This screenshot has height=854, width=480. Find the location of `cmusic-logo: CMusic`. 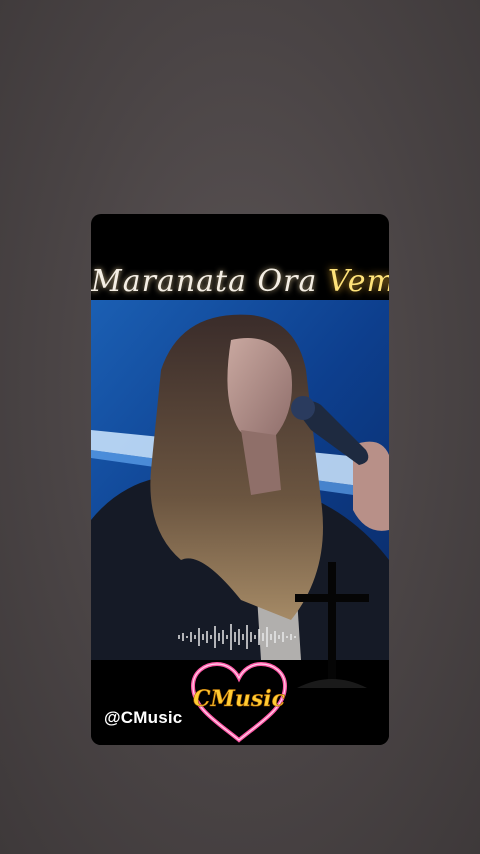

cmusic-logo: CMusic is located at coordinates (239, 702).